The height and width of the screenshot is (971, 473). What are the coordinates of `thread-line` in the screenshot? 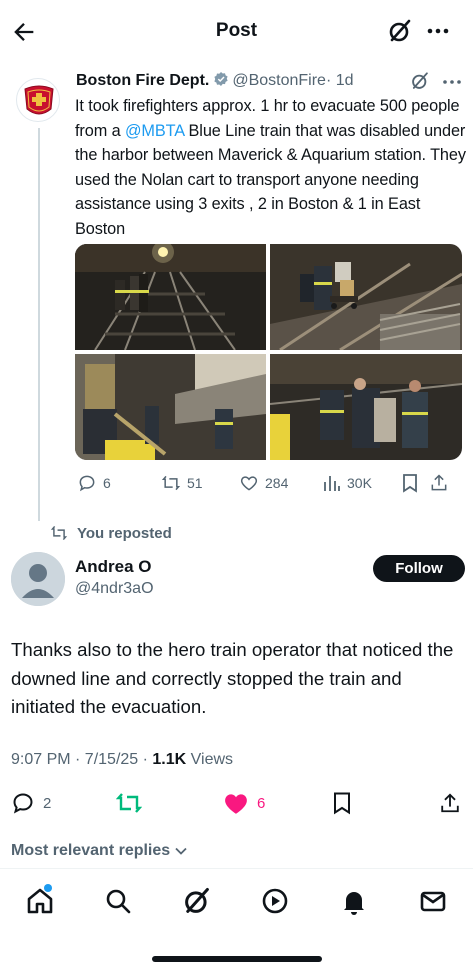 It's located at (39, 324).